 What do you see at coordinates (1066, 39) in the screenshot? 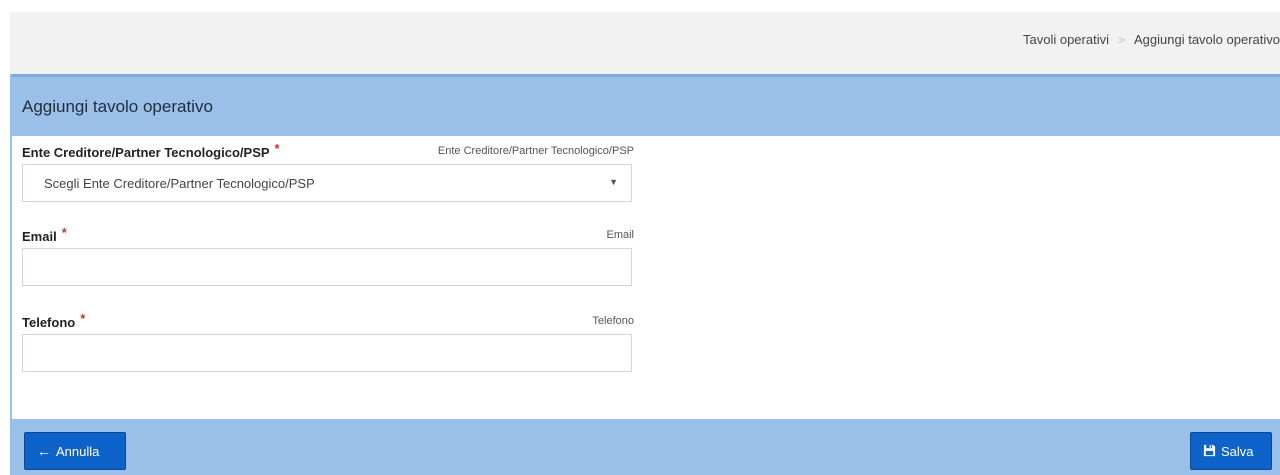
I see `breadcrumb-item-tavoli-operativi: Tavoli operativi` at bounding box center [1066, 39].